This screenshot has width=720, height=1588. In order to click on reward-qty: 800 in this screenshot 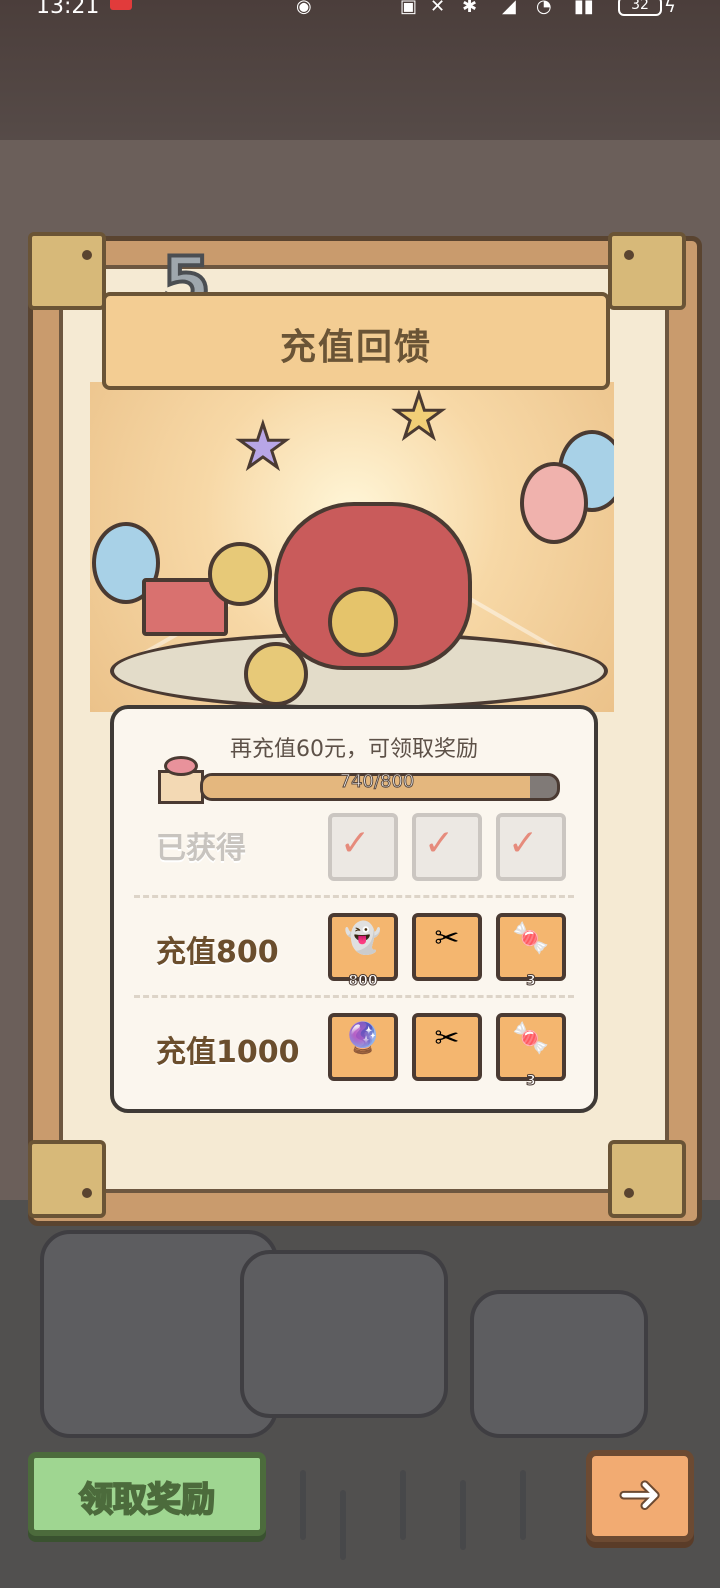, I will do `click(363, 981)`.